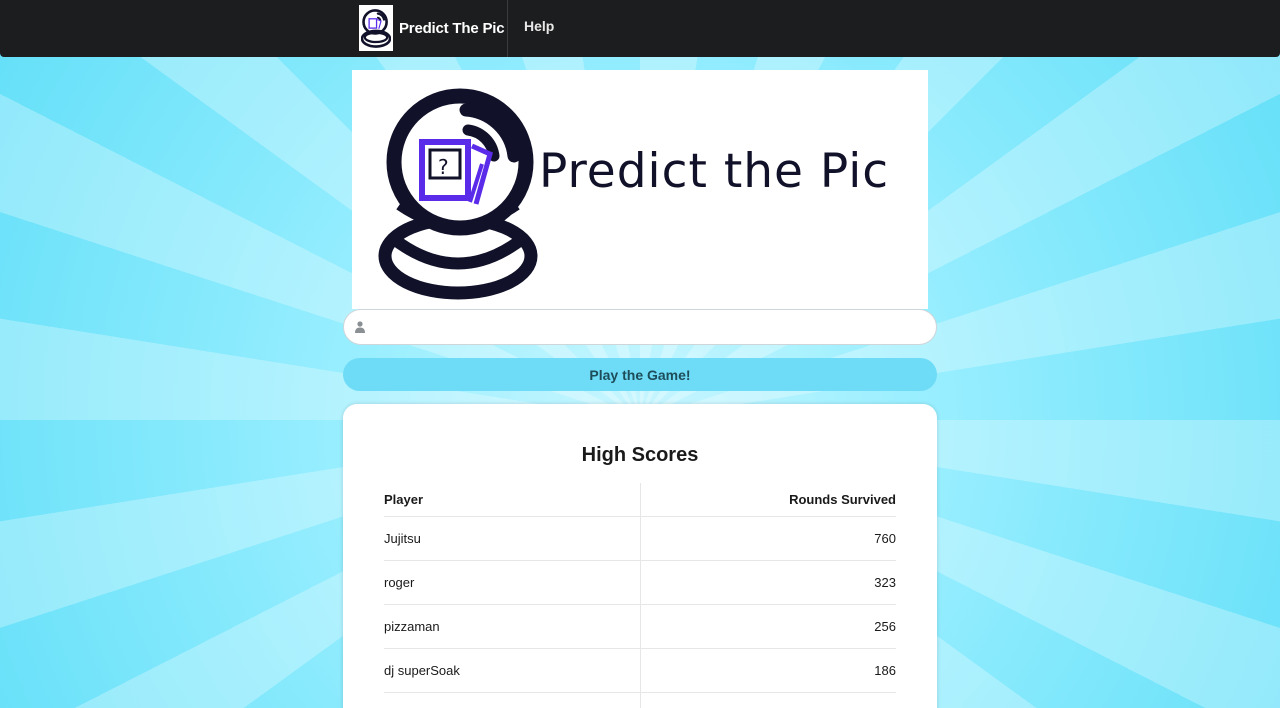 The height and width of the screenshot is (708, 1280). I want to click on brand-title: Predict The Pic, so click(452, 28).